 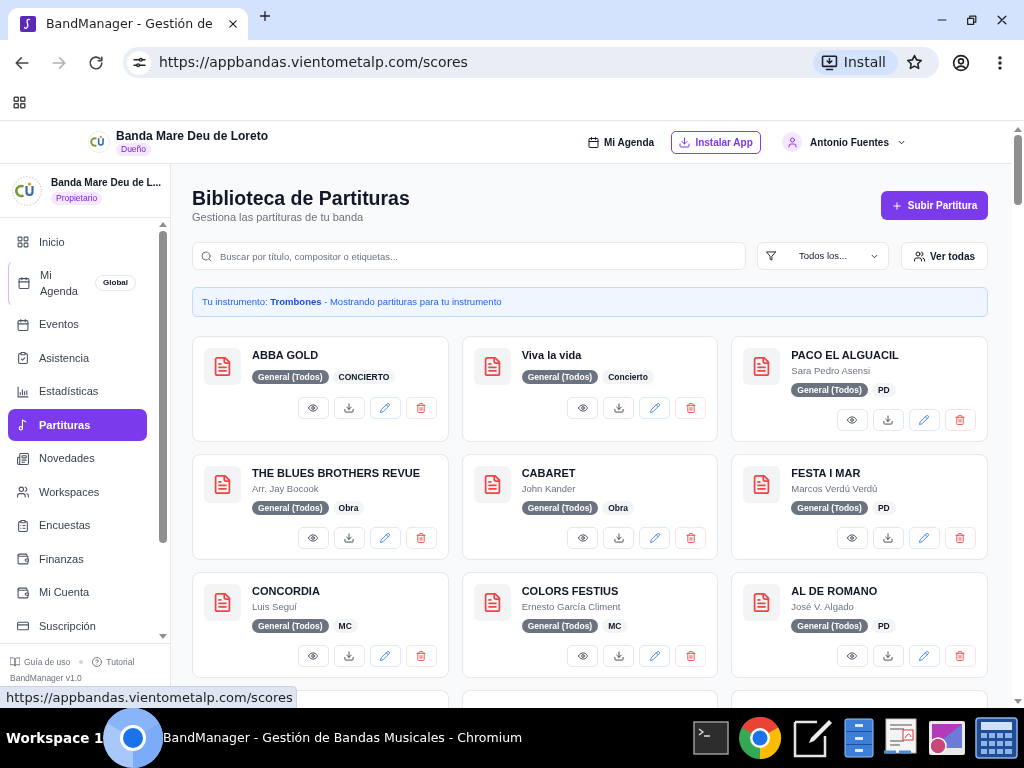 What do you see at coordinates (914, 62) in the screenshot?
I see `bookmark-star-icon` at bounding box center [914, 62].